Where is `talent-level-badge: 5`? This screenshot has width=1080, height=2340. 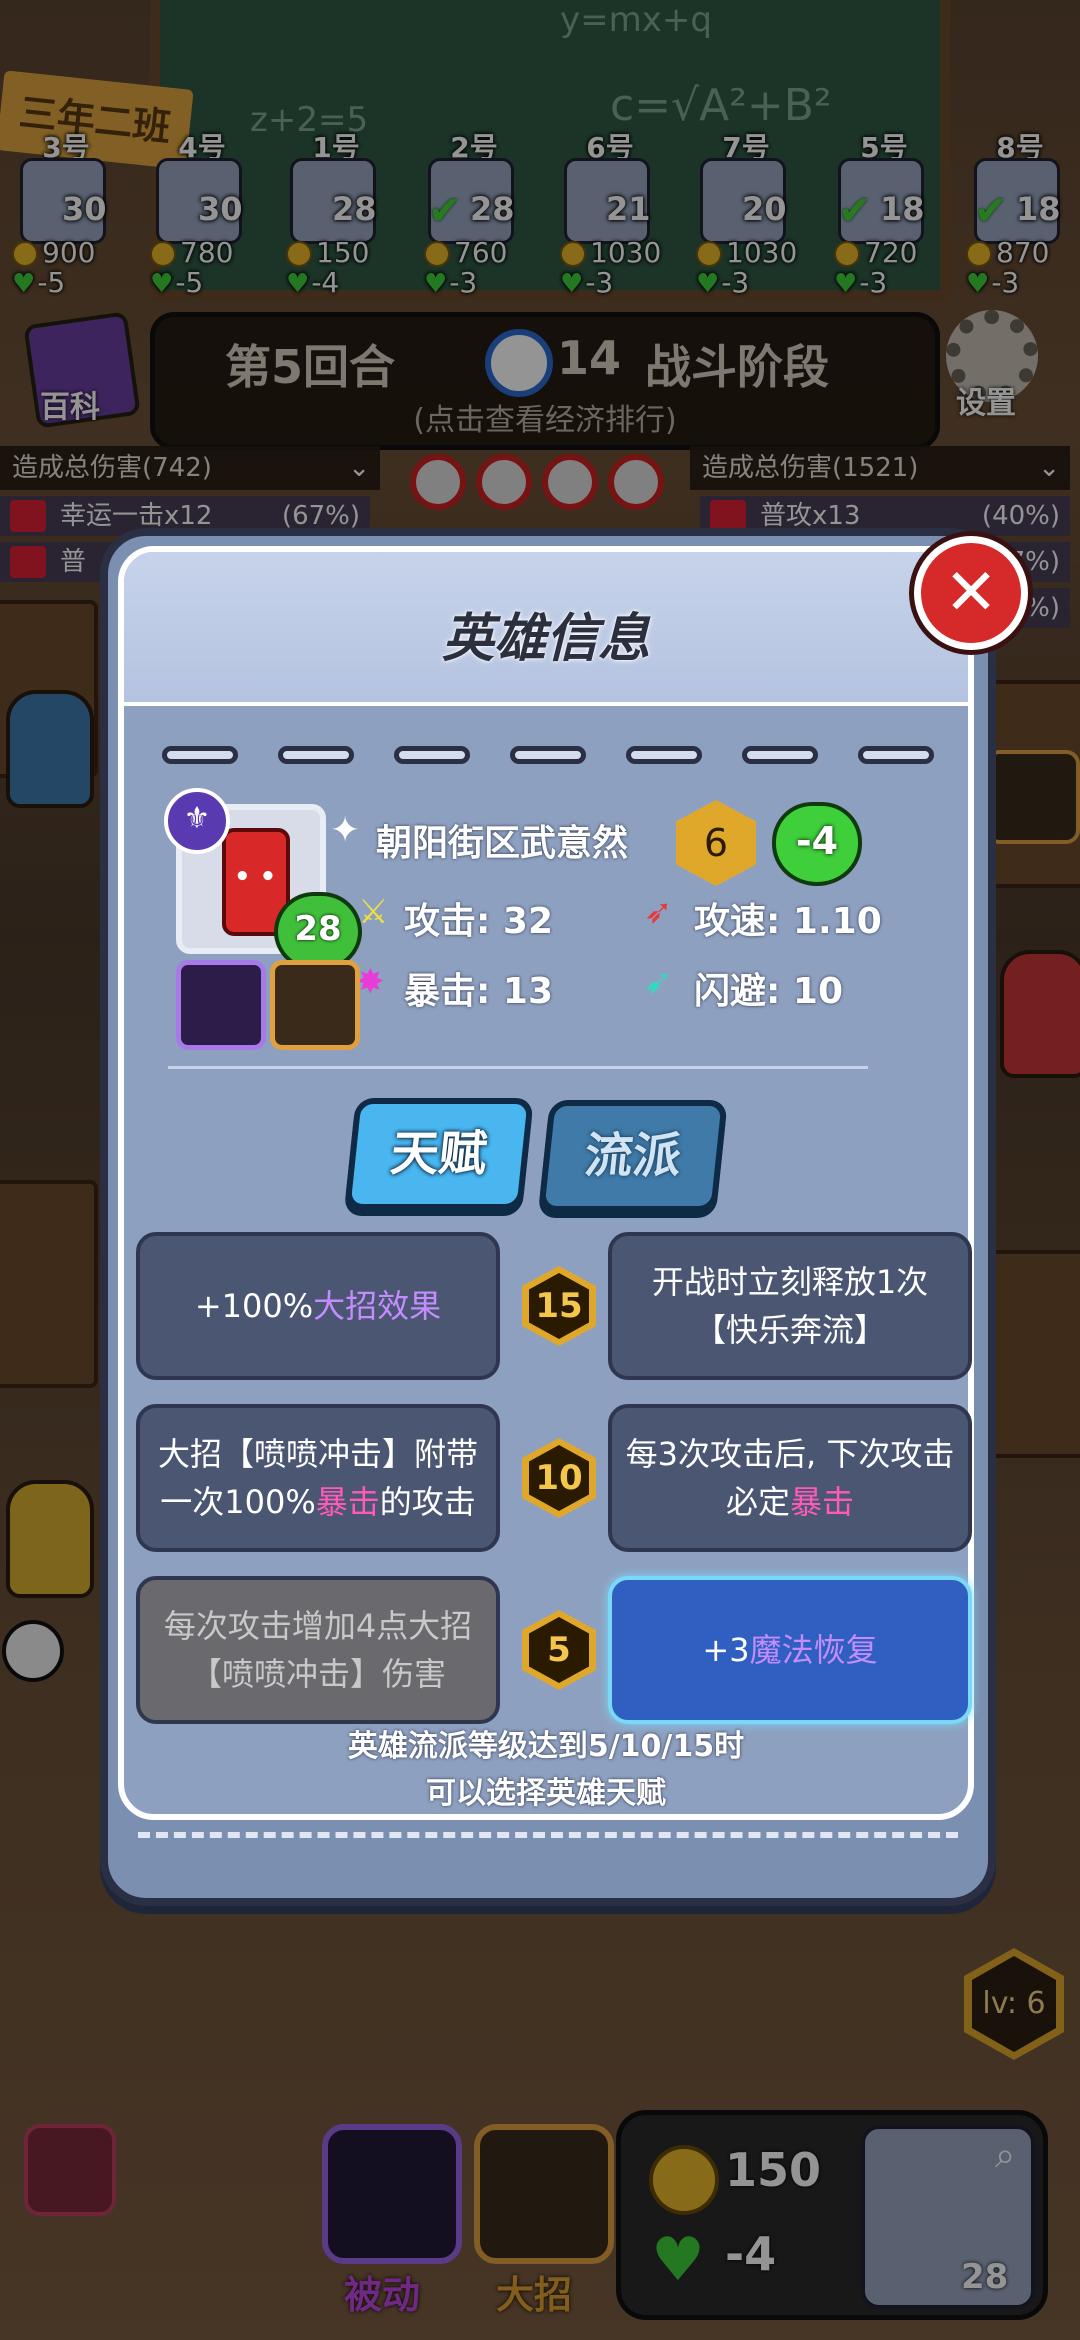 talent-level-badge: 5 is located at coordinates (559, 1650).